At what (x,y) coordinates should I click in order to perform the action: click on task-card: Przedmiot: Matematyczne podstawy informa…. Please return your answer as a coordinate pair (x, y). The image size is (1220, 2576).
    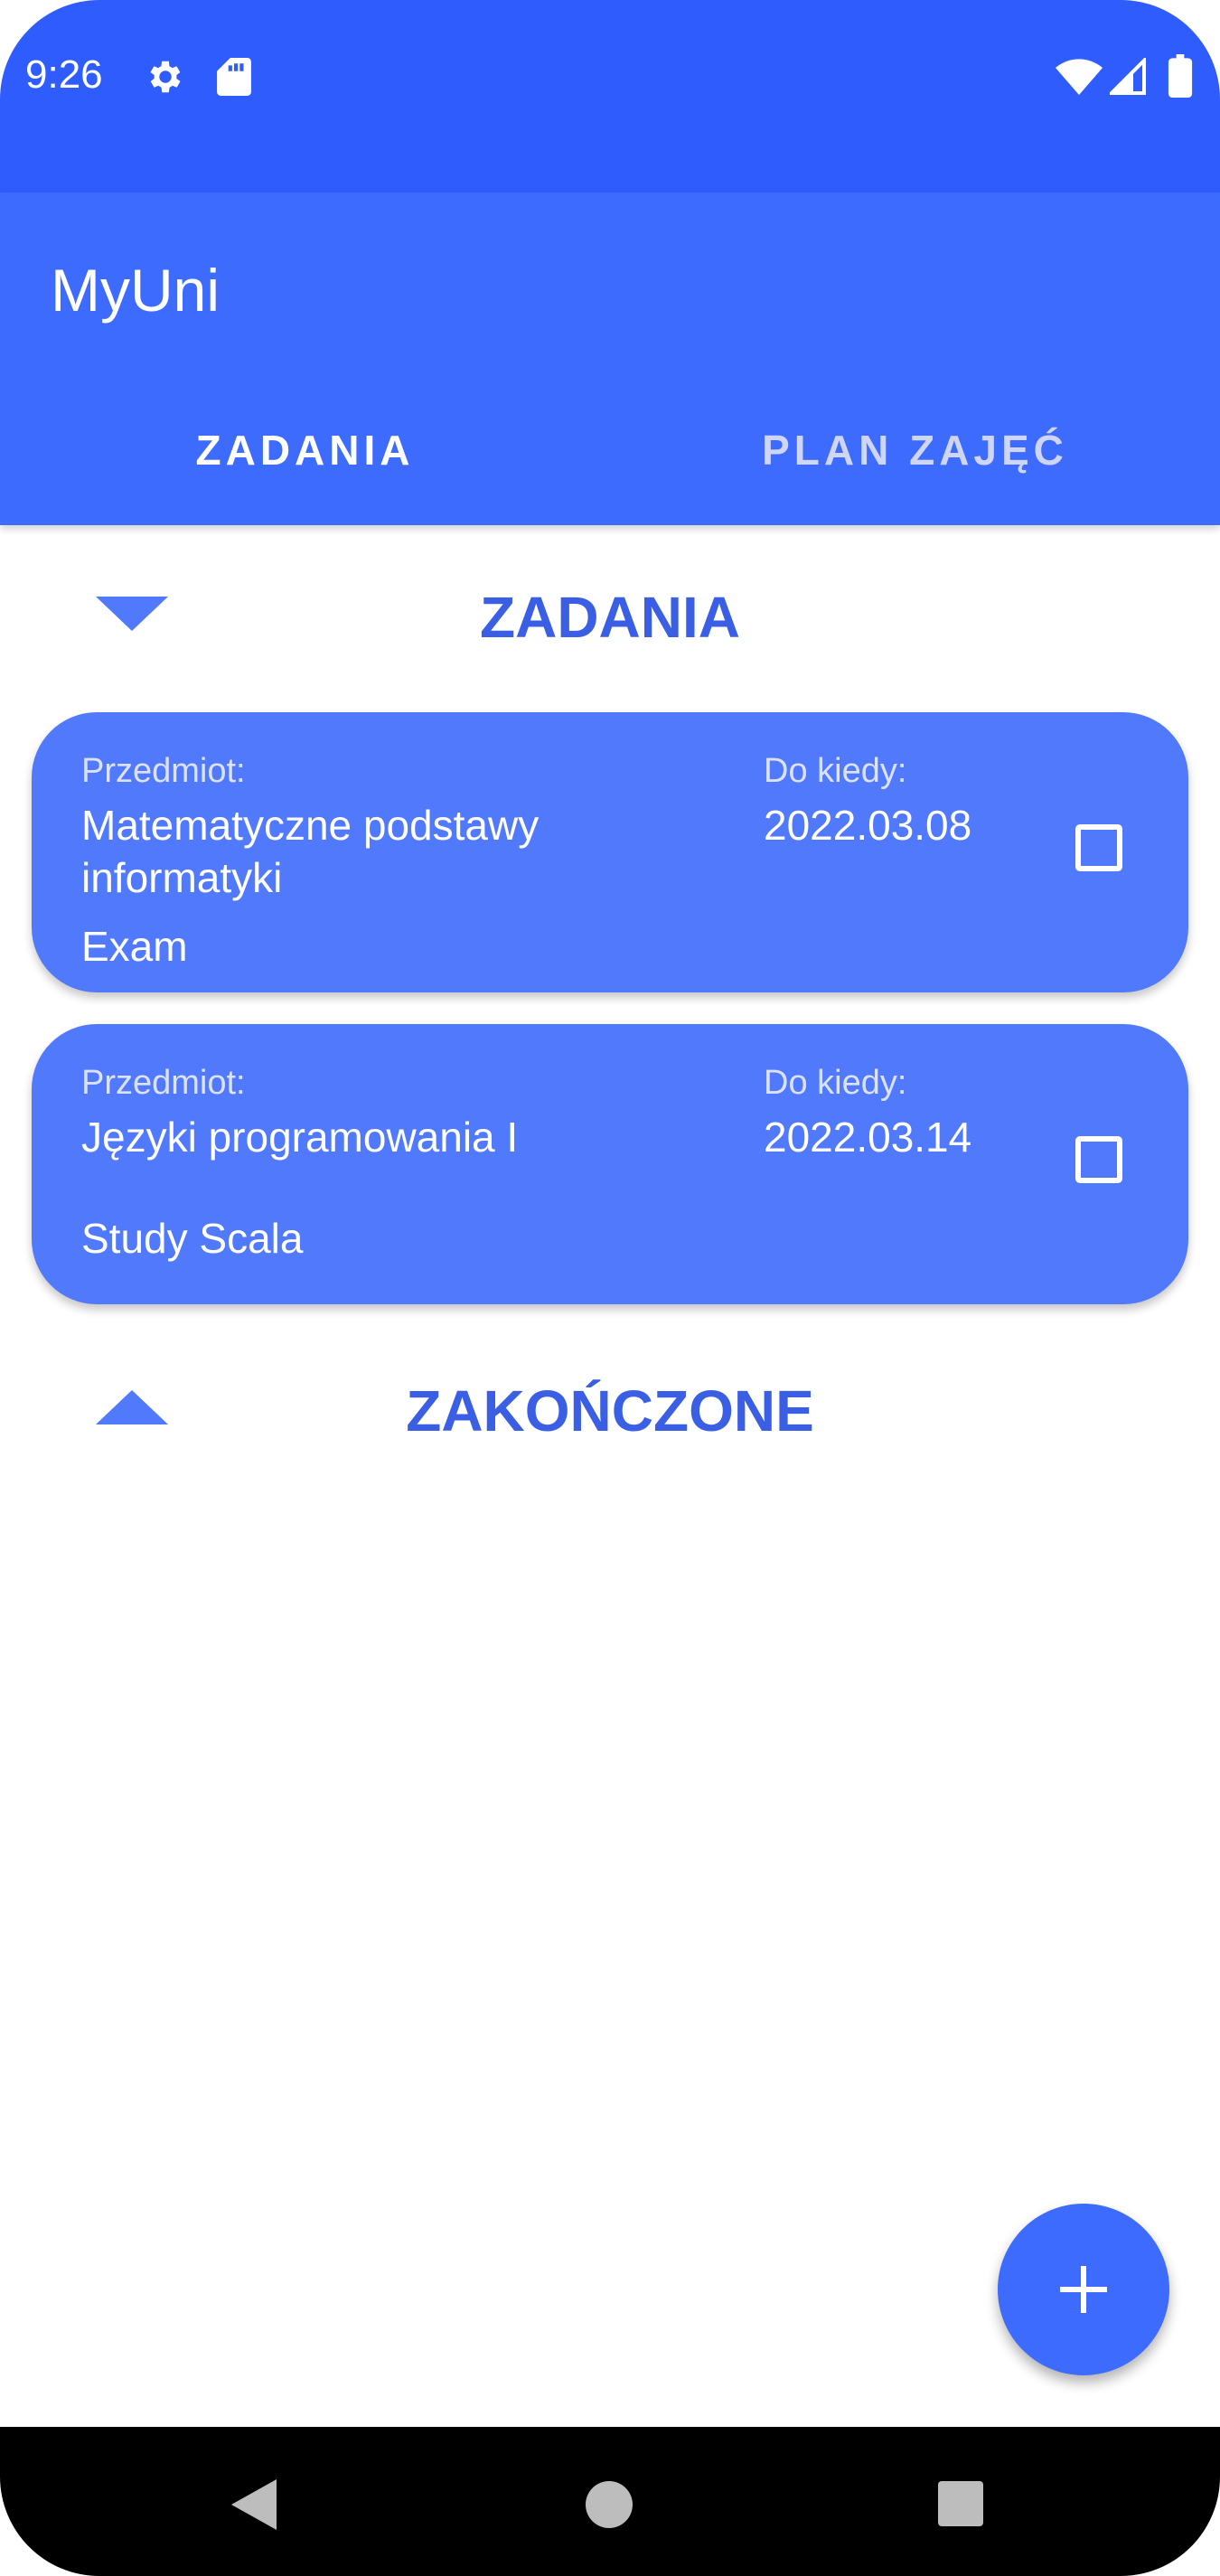
    Looking at the image, I should click on (610, 852).